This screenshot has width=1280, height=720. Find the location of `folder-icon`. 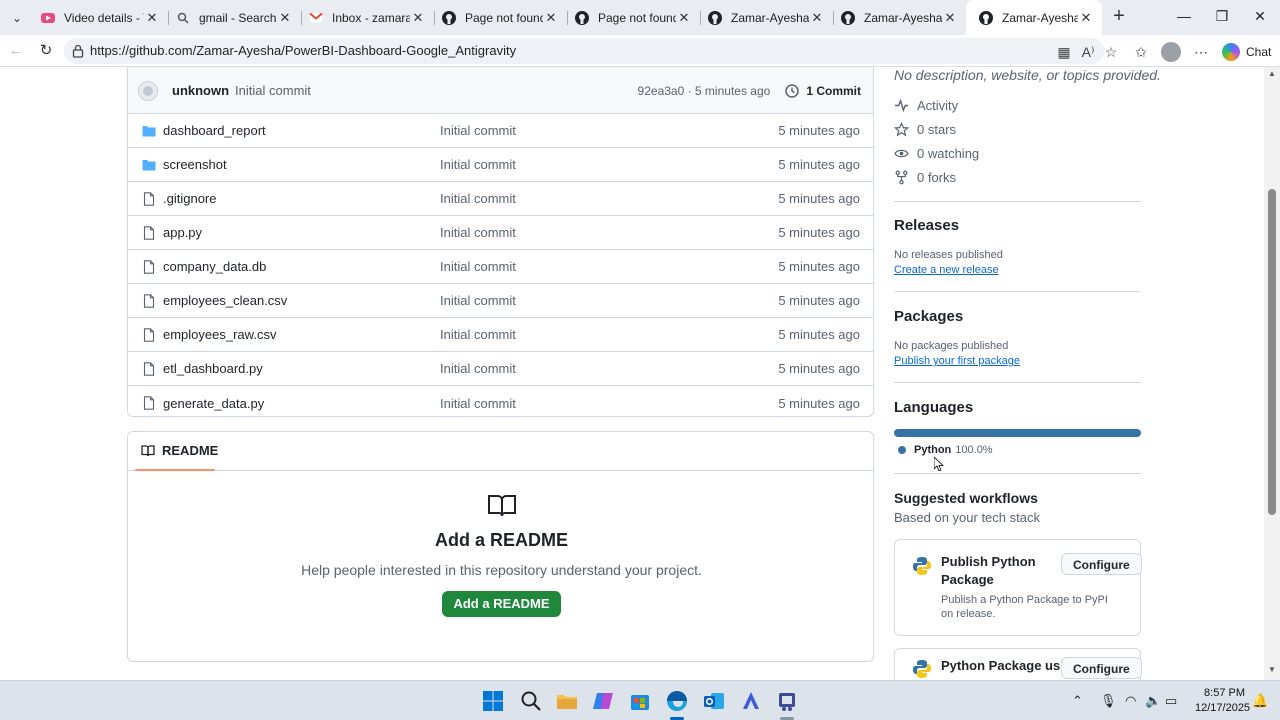

folder-icon is located at coordinates (149, 131).